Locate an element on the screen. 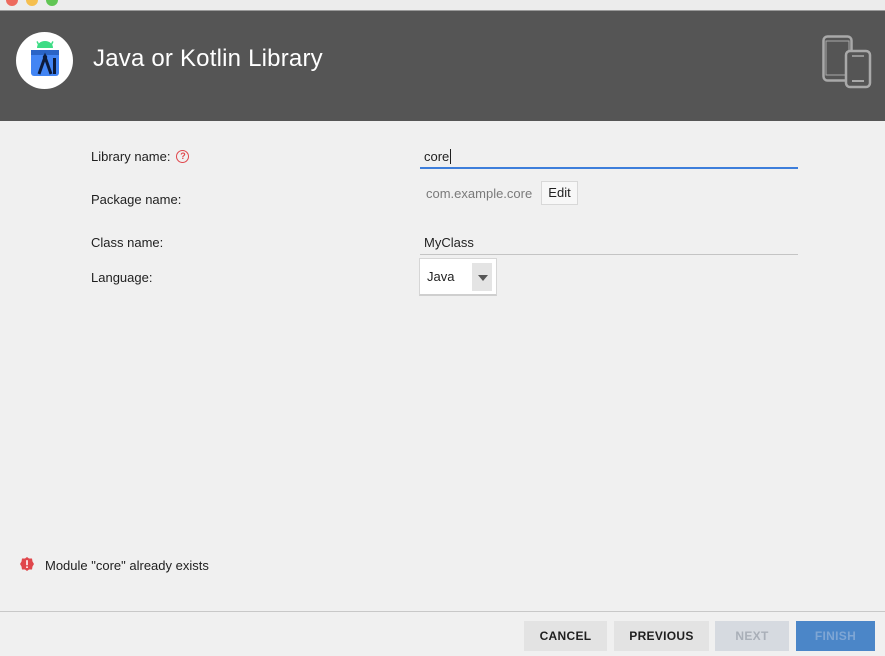 The width and height of the screenshot is (885, 656). dropdown-arrow is located at coordinates (482, 277).